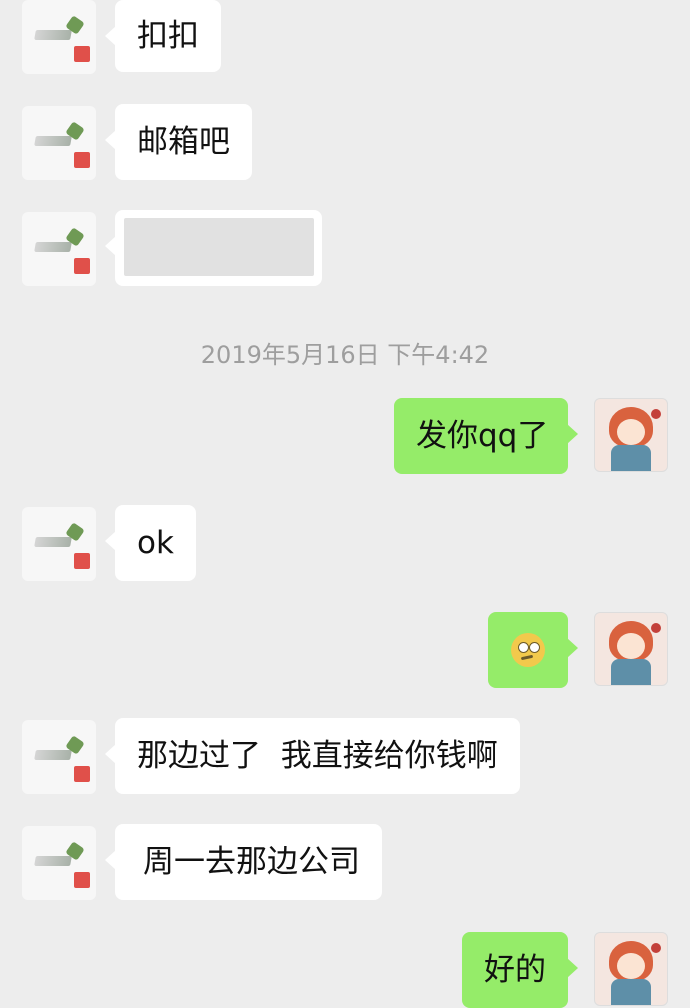 The width and height of the screenshot is (690, 1008). Describe the element at coordinates (150, 543) in the screenshot. I see `message-bubble-received: ok` at that location.